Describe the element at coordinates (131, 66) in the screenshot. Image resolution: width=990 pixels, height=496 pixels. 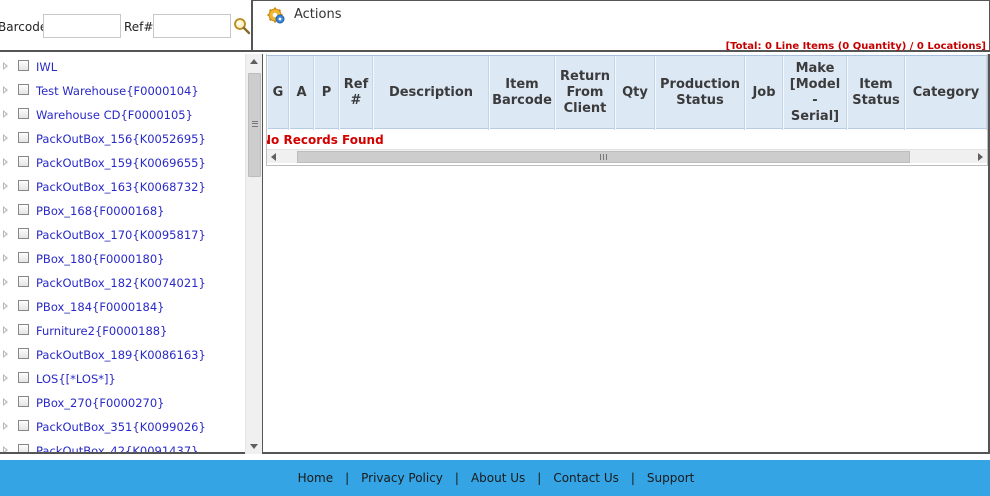
I see `tree-node: IWL` at that location.